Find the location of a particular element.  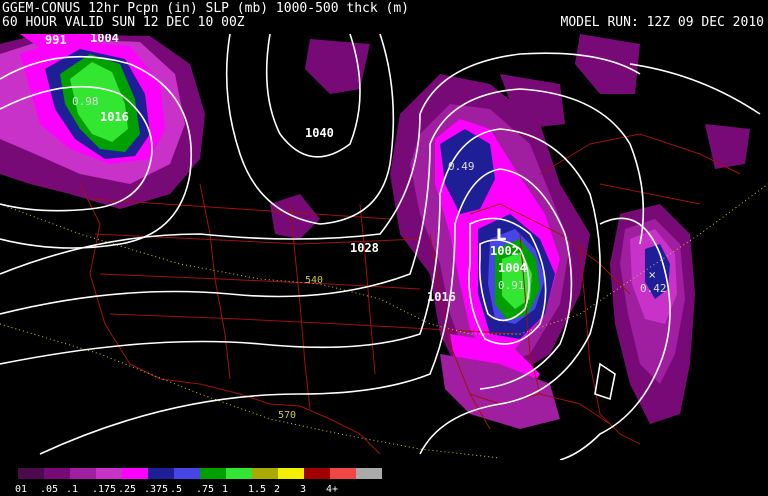

legend-label: .175 is located at coordinates (104, 489).